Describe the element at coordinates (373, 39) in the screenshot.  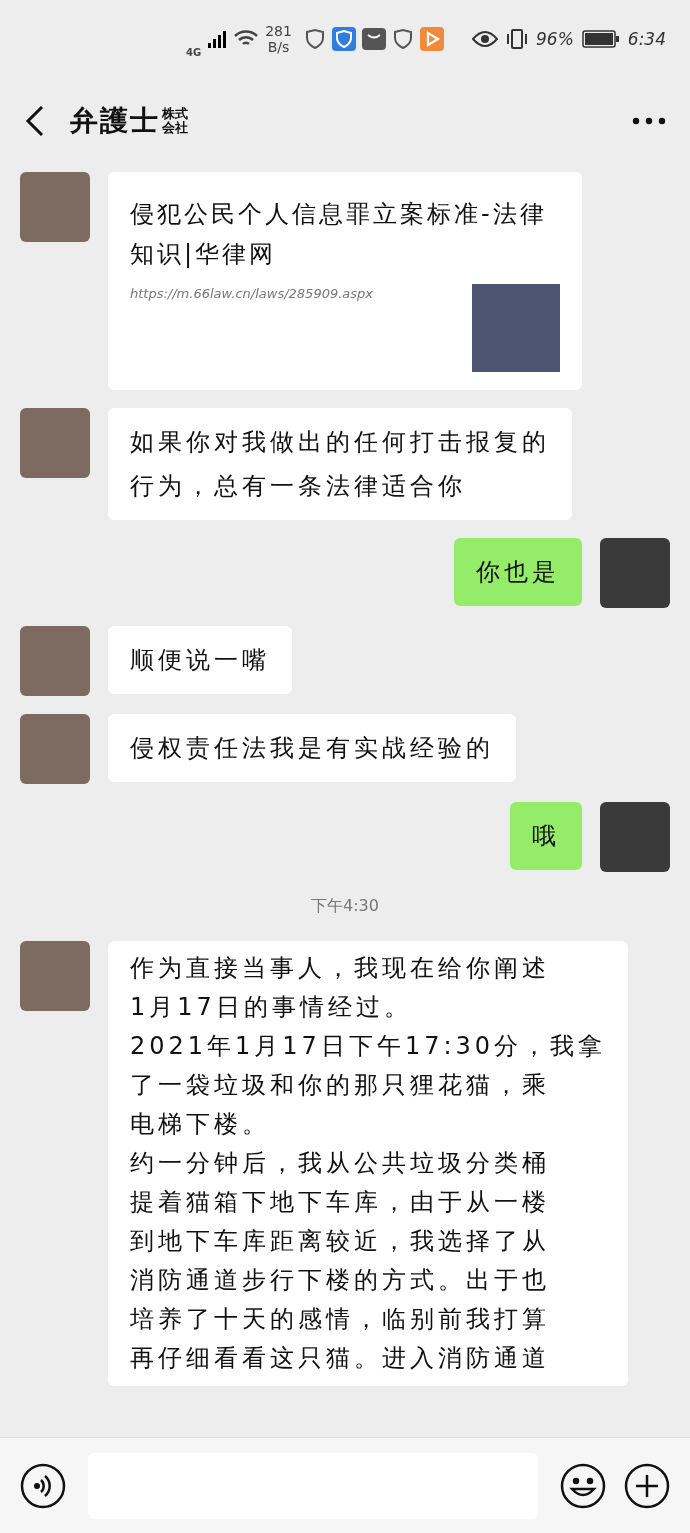
I see `bag-app-icon` at that location.